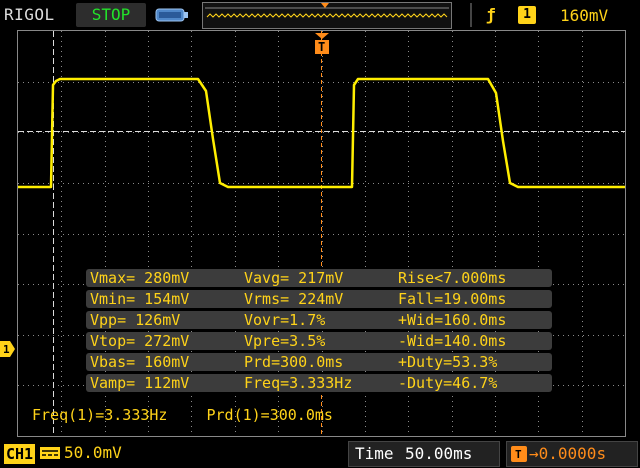  I want to click on measurement-cell: Rise<7.000ms, so click(473, 278).